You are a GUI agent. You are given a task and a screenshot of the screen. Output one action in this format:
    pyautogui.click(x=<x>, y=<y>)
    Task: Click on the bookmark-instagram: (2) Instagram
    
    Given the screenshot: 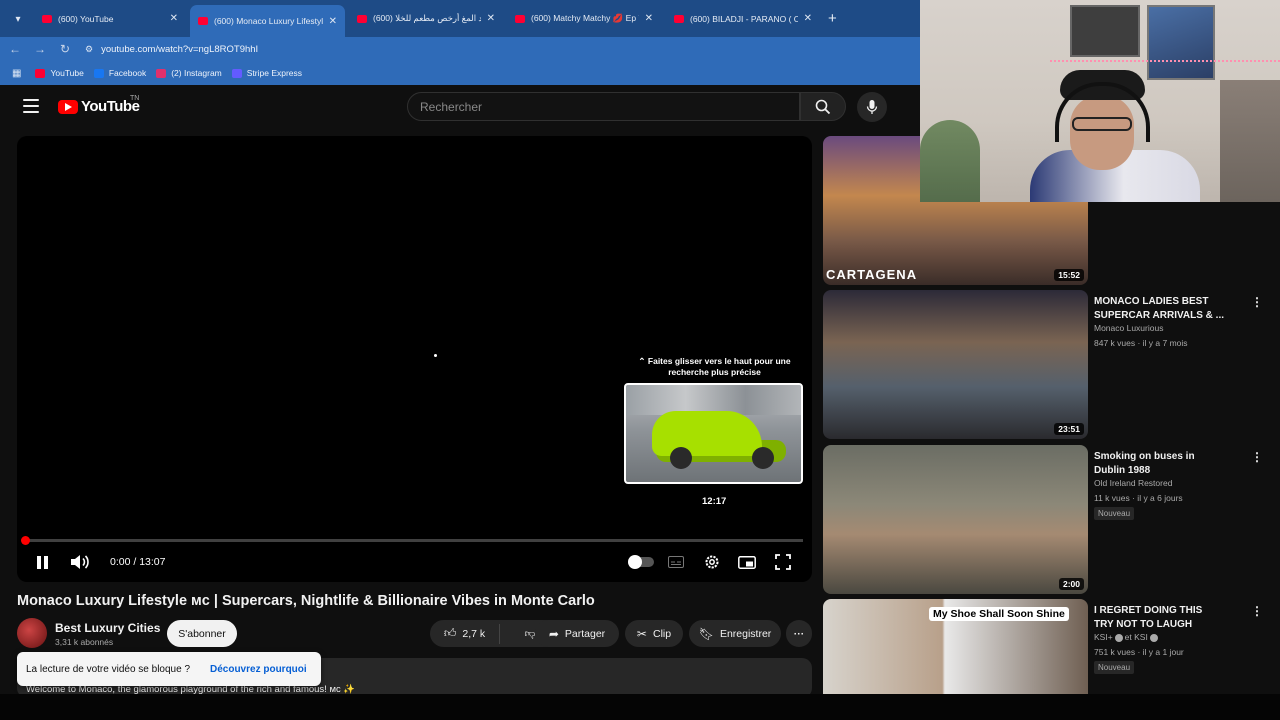 What is the action you would take?
    pyautogui.click(x=189, y=73)
    